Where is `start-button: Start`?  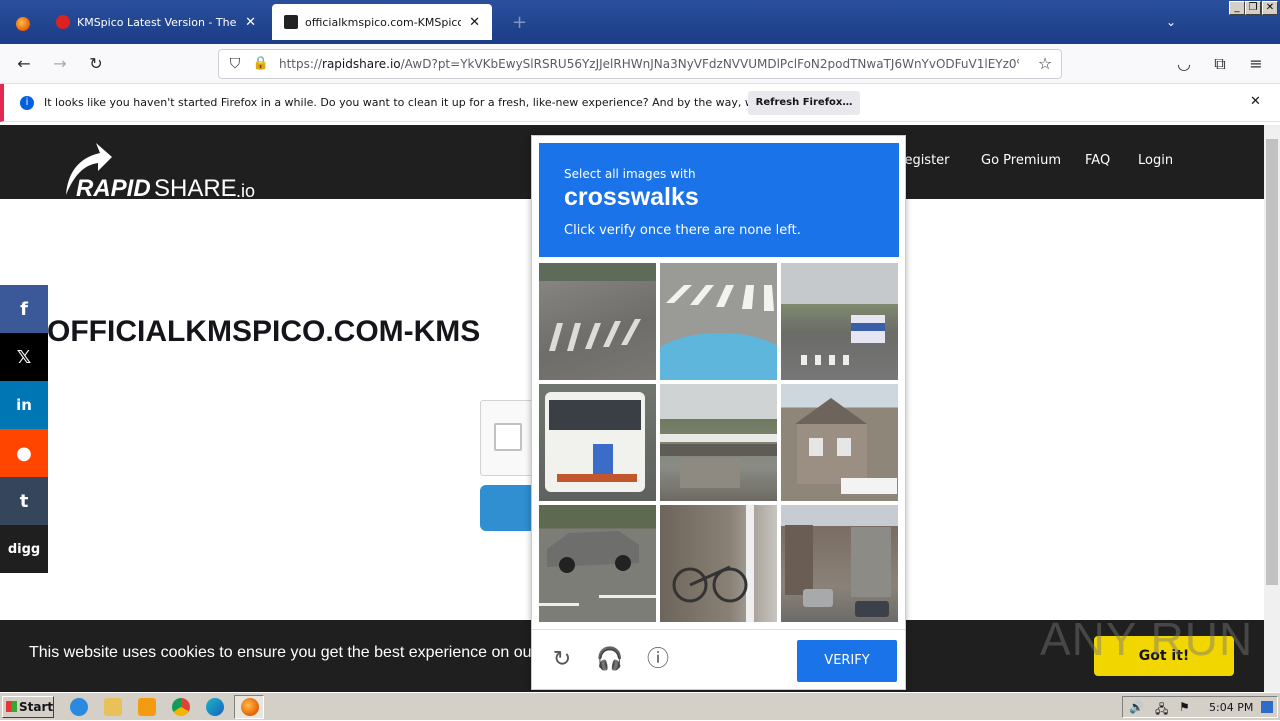
start-button: Start is located at coordinates (28, 707).